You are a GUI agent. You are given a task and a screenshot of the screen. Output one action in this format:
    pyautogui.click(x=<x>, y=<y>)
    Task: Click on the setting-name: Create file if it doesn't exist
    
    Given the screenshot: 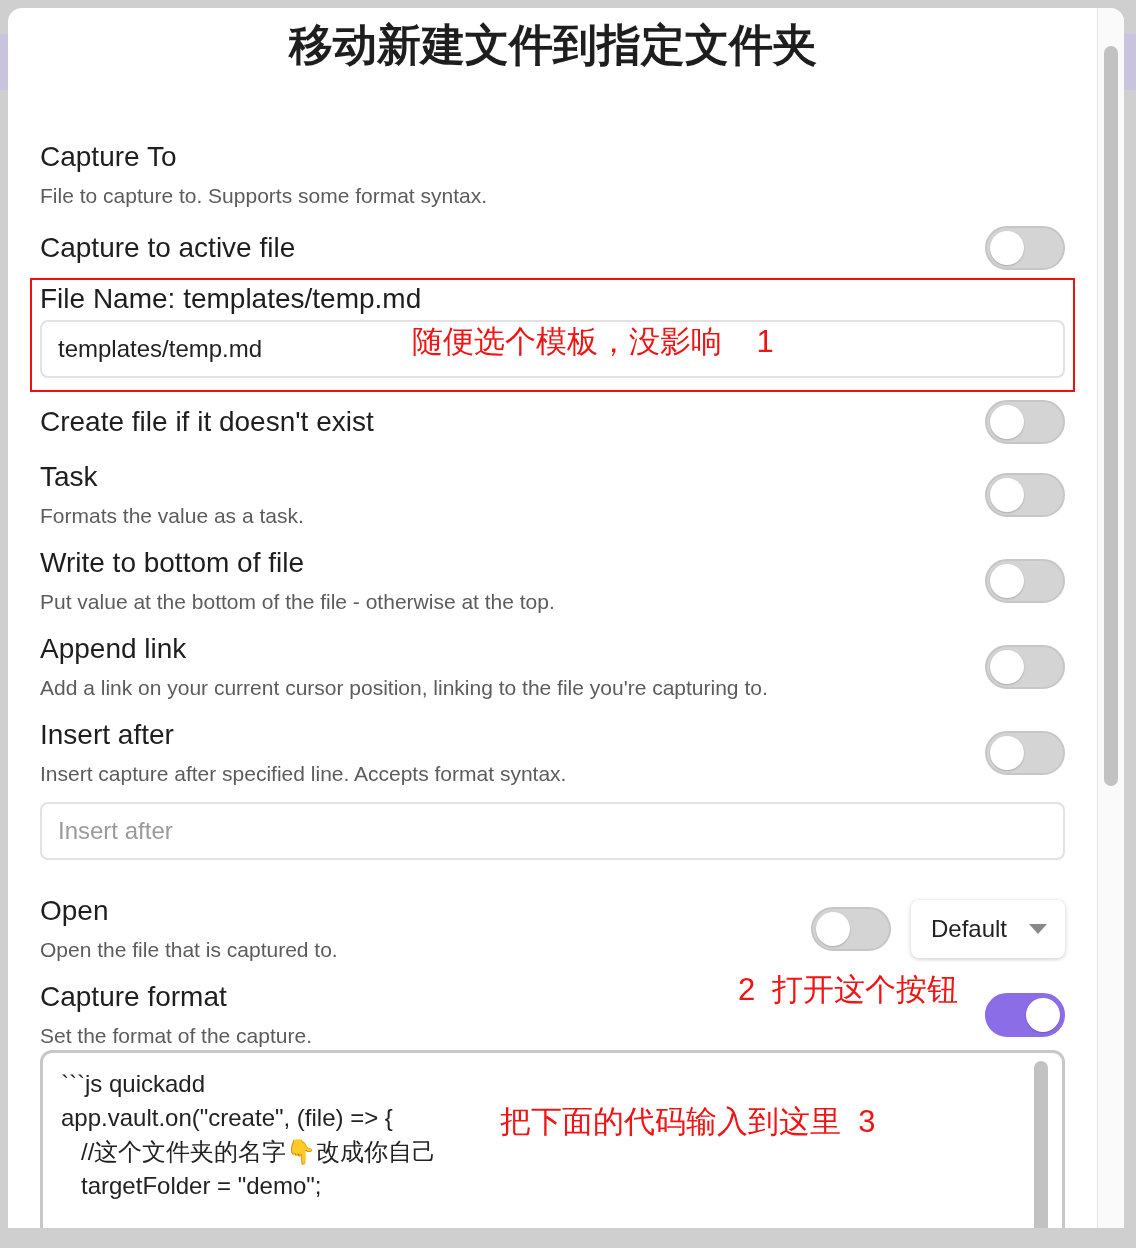 What is the action you would take?
    pyautogui.click(x=207, y=422)
    